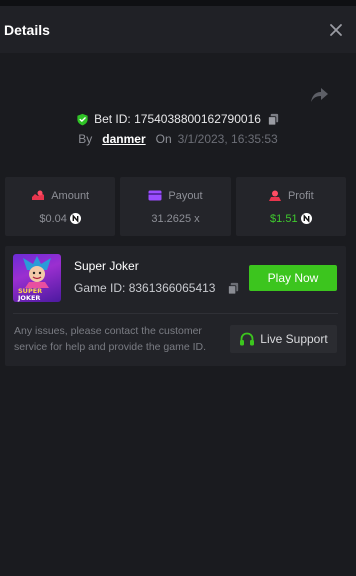 The width and height of the screenshot is (356, 576). Describe the element at coordinates (247, 338) in the screenshot. I see `headset-icon` at that location.